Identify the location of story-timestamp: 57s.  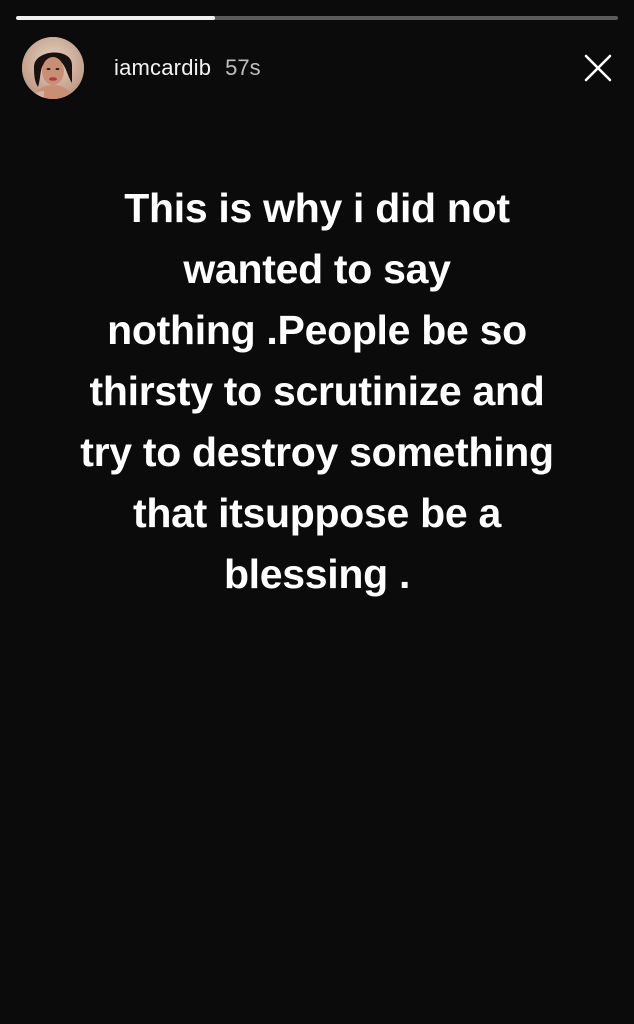
(243, 67).